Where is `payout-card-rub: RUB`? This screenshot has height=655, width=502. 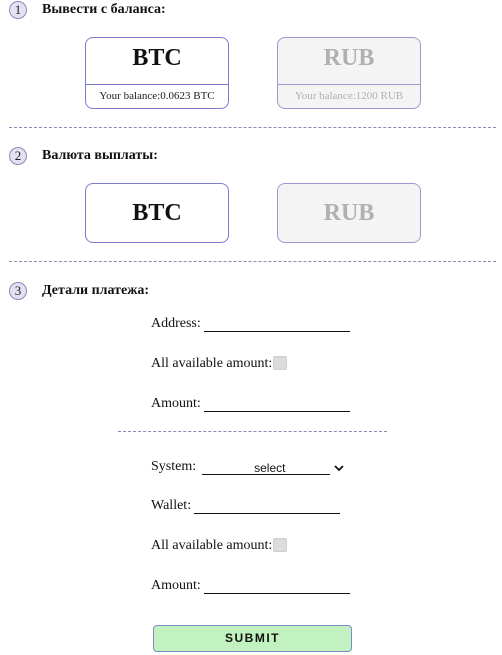 payout-card-rub: RUB is located at coordinates (349, 213).